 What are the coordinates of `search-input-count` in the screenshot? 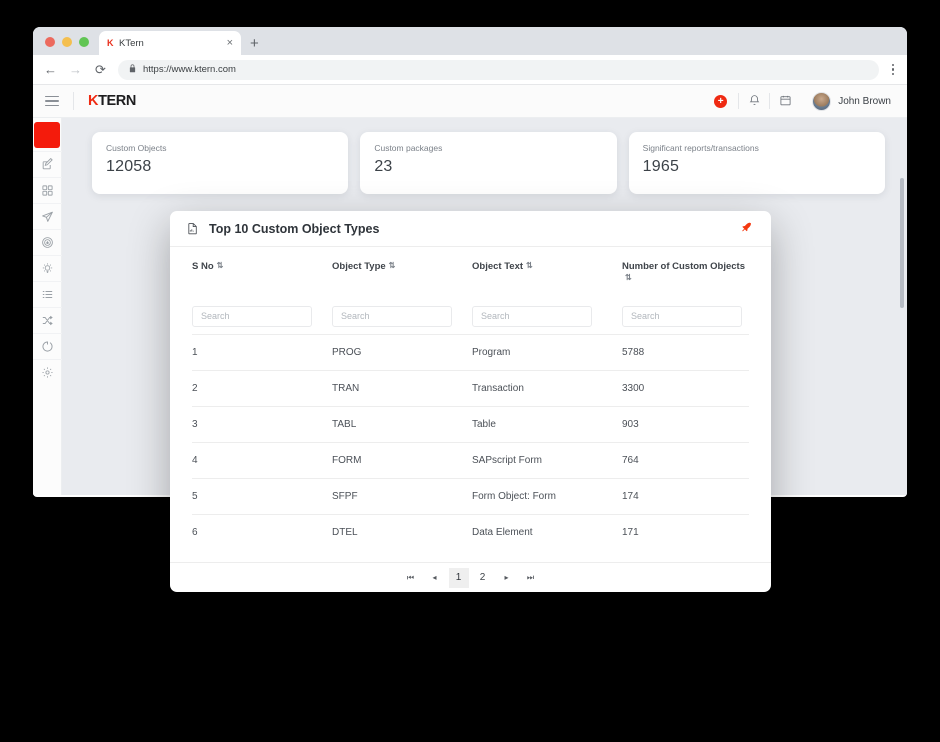 It's located at (682, 316).